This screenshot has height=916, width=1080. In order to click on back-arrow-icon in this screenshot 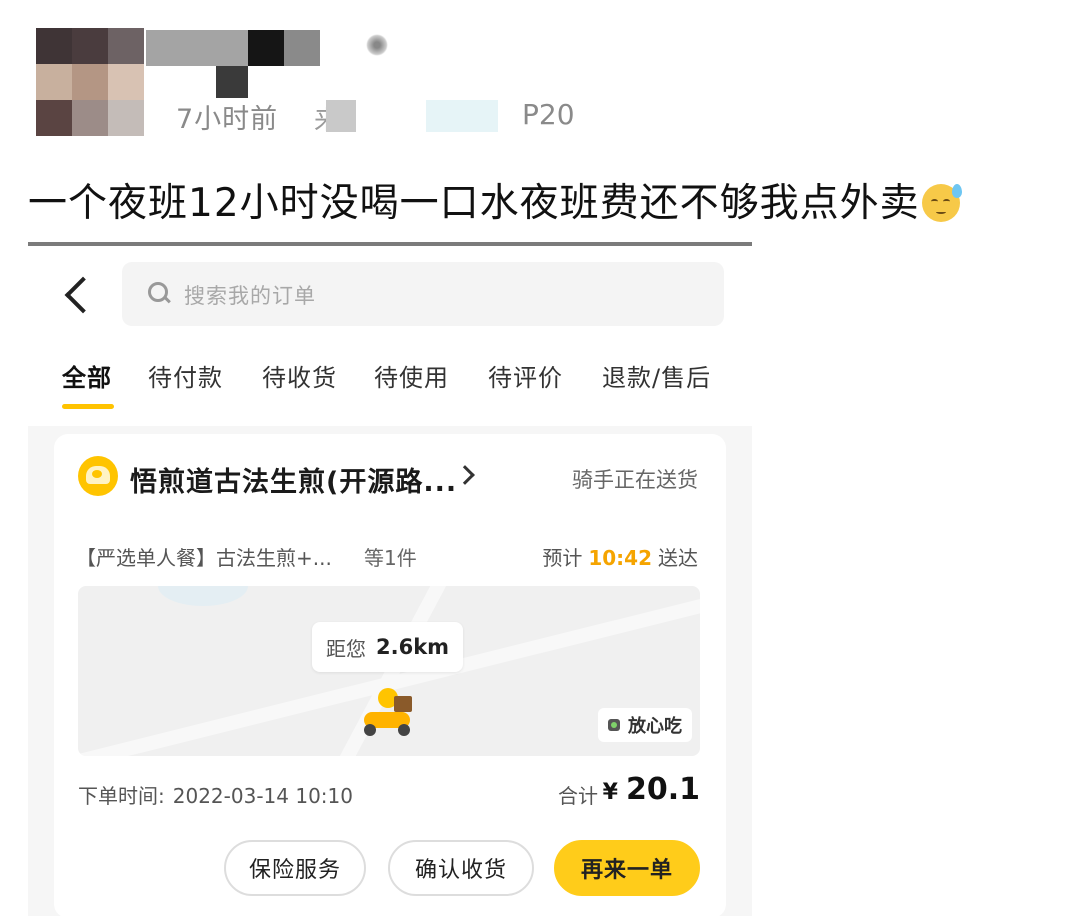, I will do `click(77, 296)`.